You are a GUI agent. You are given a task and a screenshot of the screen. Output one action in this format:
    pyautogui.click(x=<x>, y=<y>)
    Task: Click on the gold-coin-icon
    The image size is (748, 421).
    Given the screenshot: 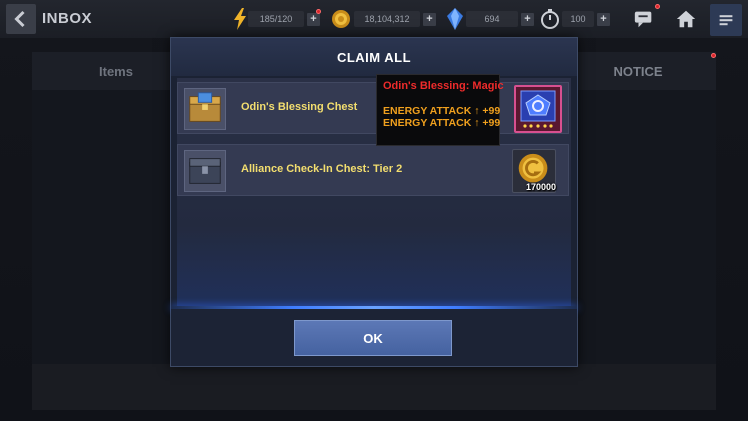 What is the action you would take?
    pyautogui.click(x=341, y=19)
    